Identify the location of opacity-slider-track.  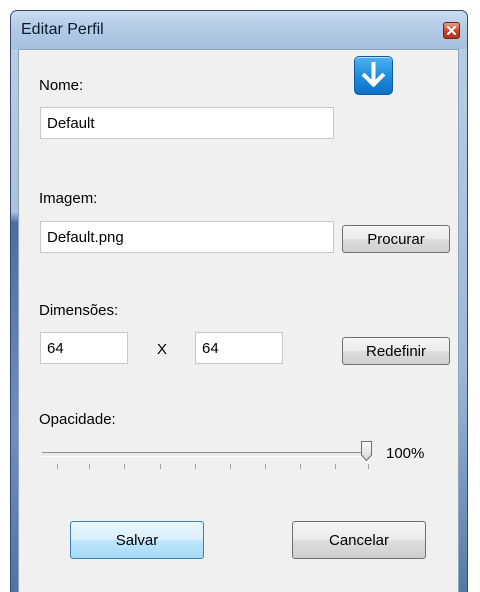
(205, 454).